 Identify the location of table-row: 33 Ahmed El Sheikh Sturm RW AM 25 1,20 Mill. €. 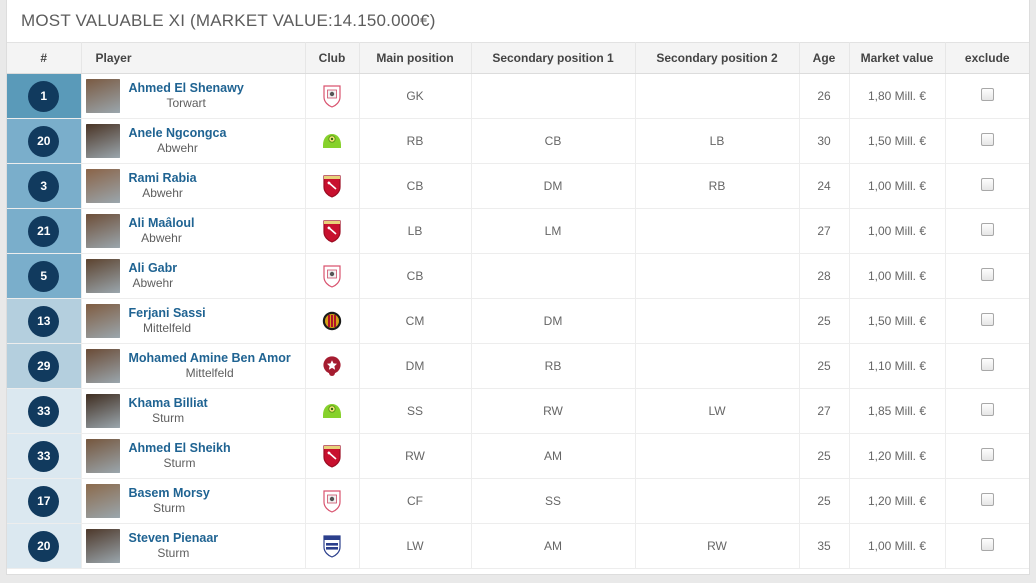
(518, 456).